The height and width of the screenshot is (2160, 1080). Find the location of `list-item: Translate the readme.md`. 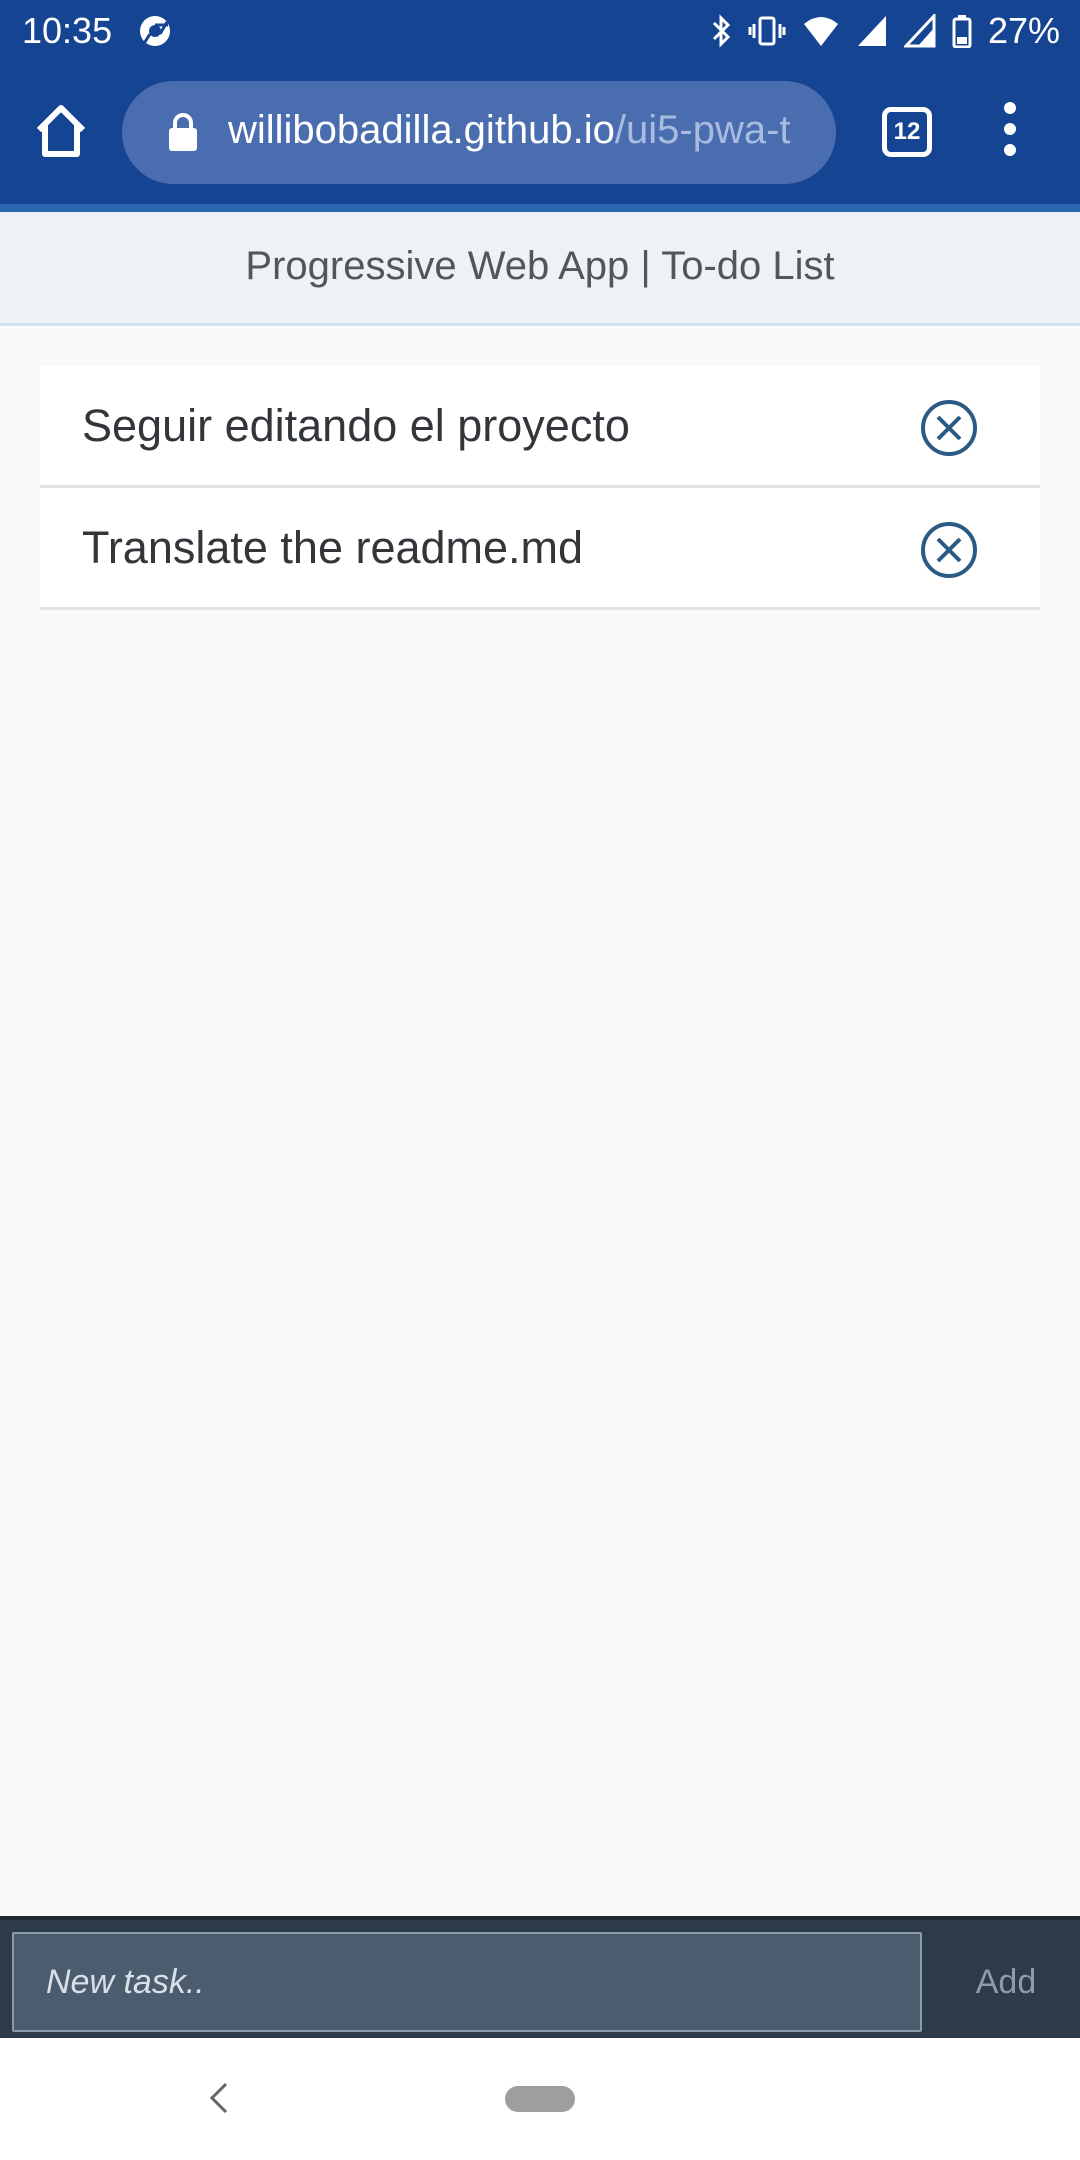

list-item: Translate the readme.md is located at coordinates (540, 549).